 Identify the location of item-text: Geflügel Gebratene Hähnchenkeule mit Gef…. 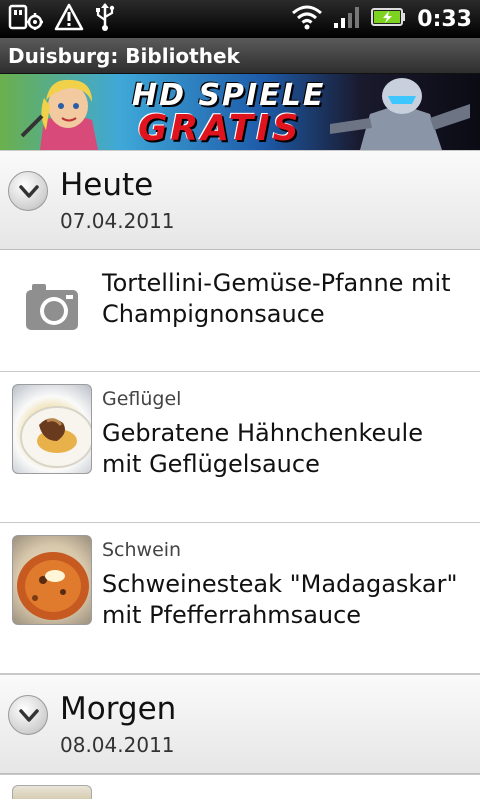
(286, 434).